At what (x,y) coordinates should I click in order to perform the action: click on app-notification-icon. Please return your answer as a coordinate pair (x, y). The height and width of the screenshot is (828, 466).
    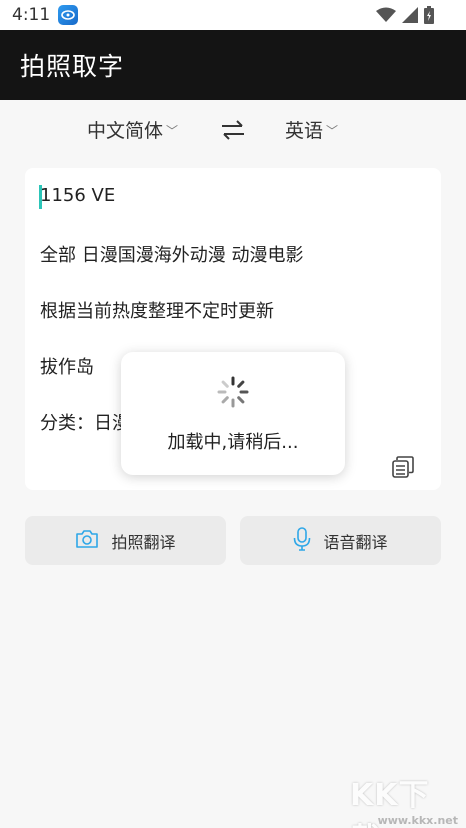
    Looking at the image, I should click on (68, 15).